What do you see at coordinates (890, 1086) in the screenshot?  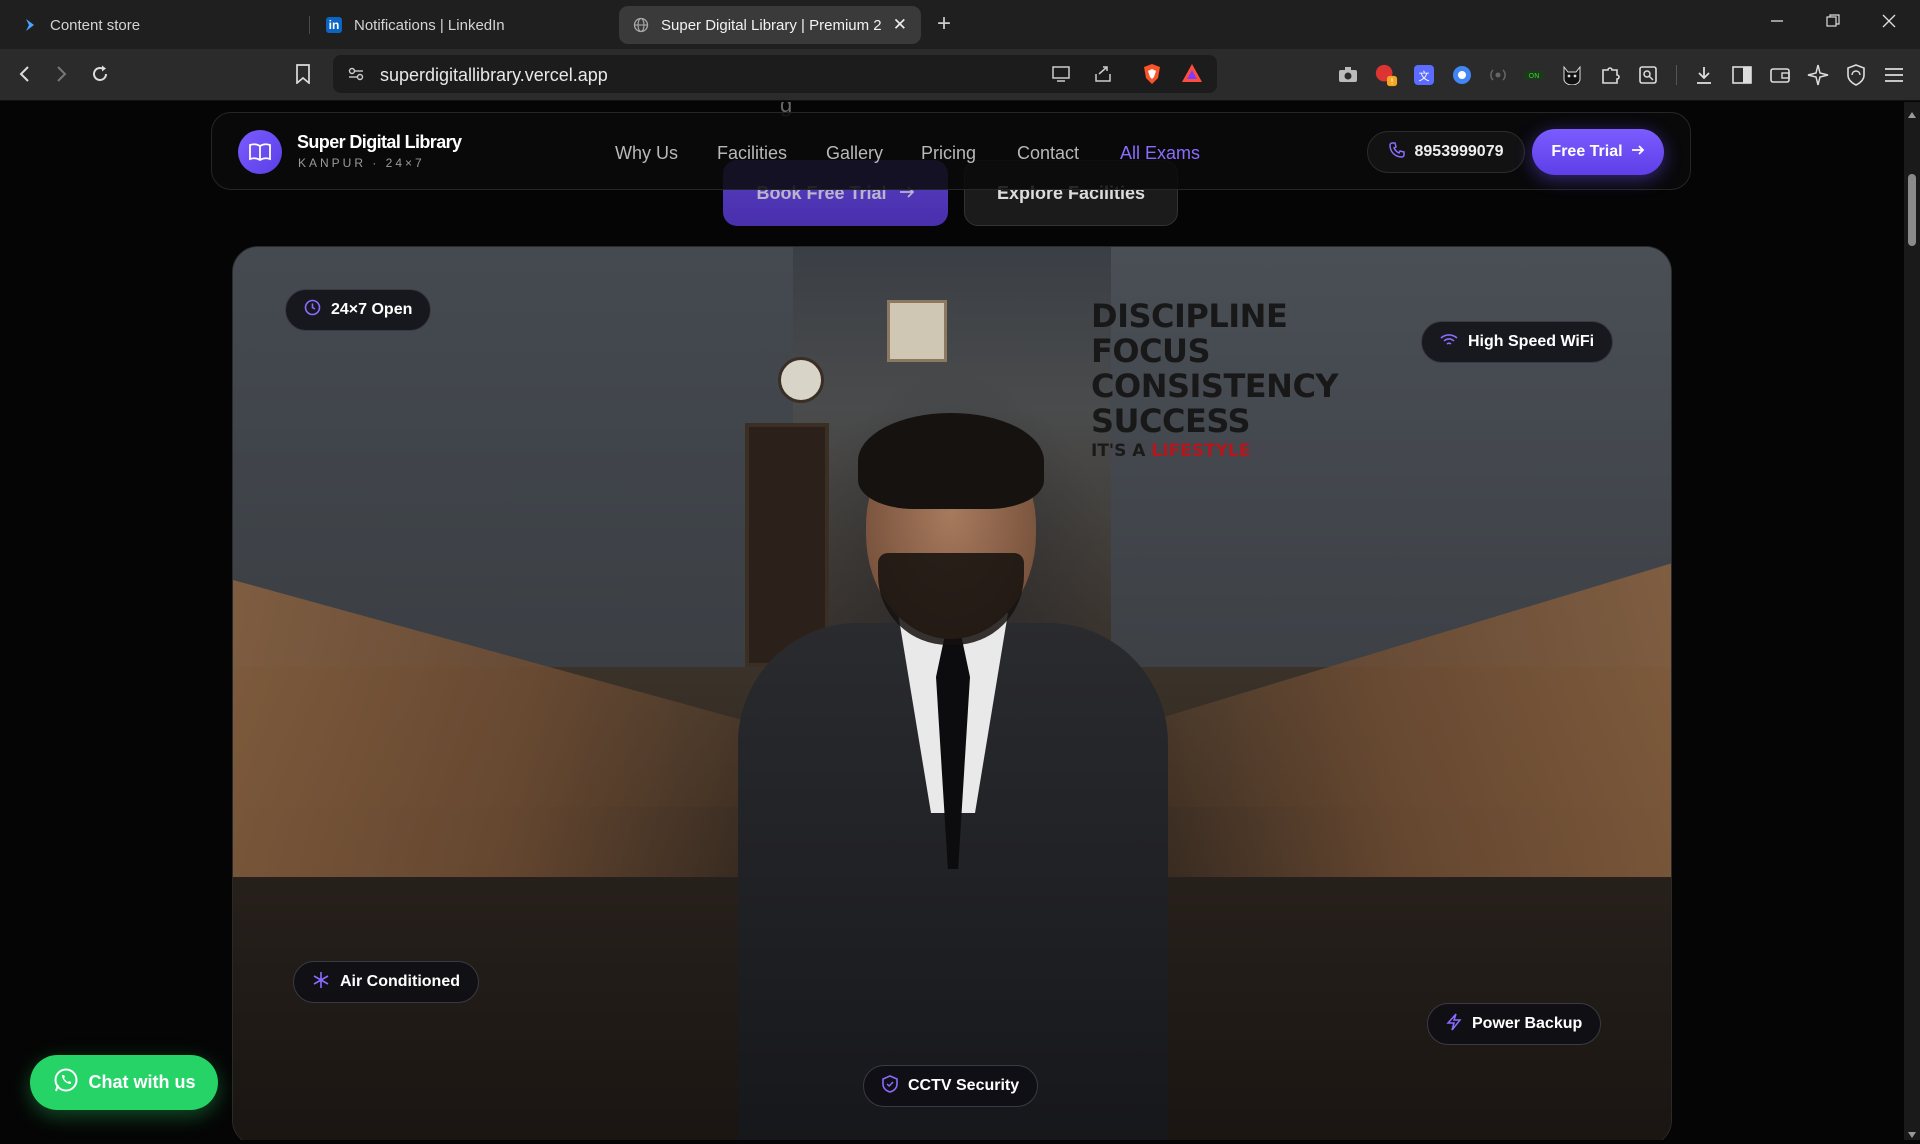 I see `shield-icon` at bounding box center [890, 1086].